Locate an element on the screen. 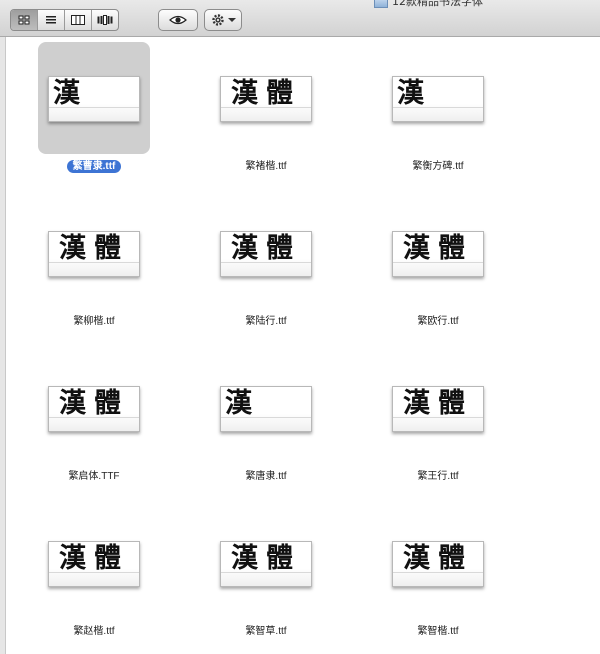 The image size is (600, 654). file-item: 漢體繁褚楷.ttf is located at coordinates (266, 112).